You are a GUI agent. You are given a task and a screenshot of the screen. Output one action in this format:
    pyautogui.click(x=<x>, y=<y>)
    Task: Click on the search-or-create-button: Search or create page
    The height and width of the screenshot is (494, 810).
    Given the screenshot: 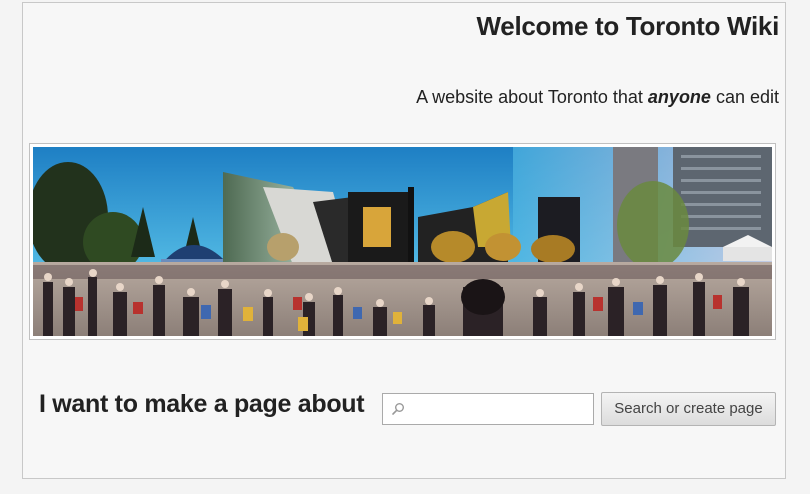 What is the action you would take?
    pyautogui.click(x=688, y=409)
    